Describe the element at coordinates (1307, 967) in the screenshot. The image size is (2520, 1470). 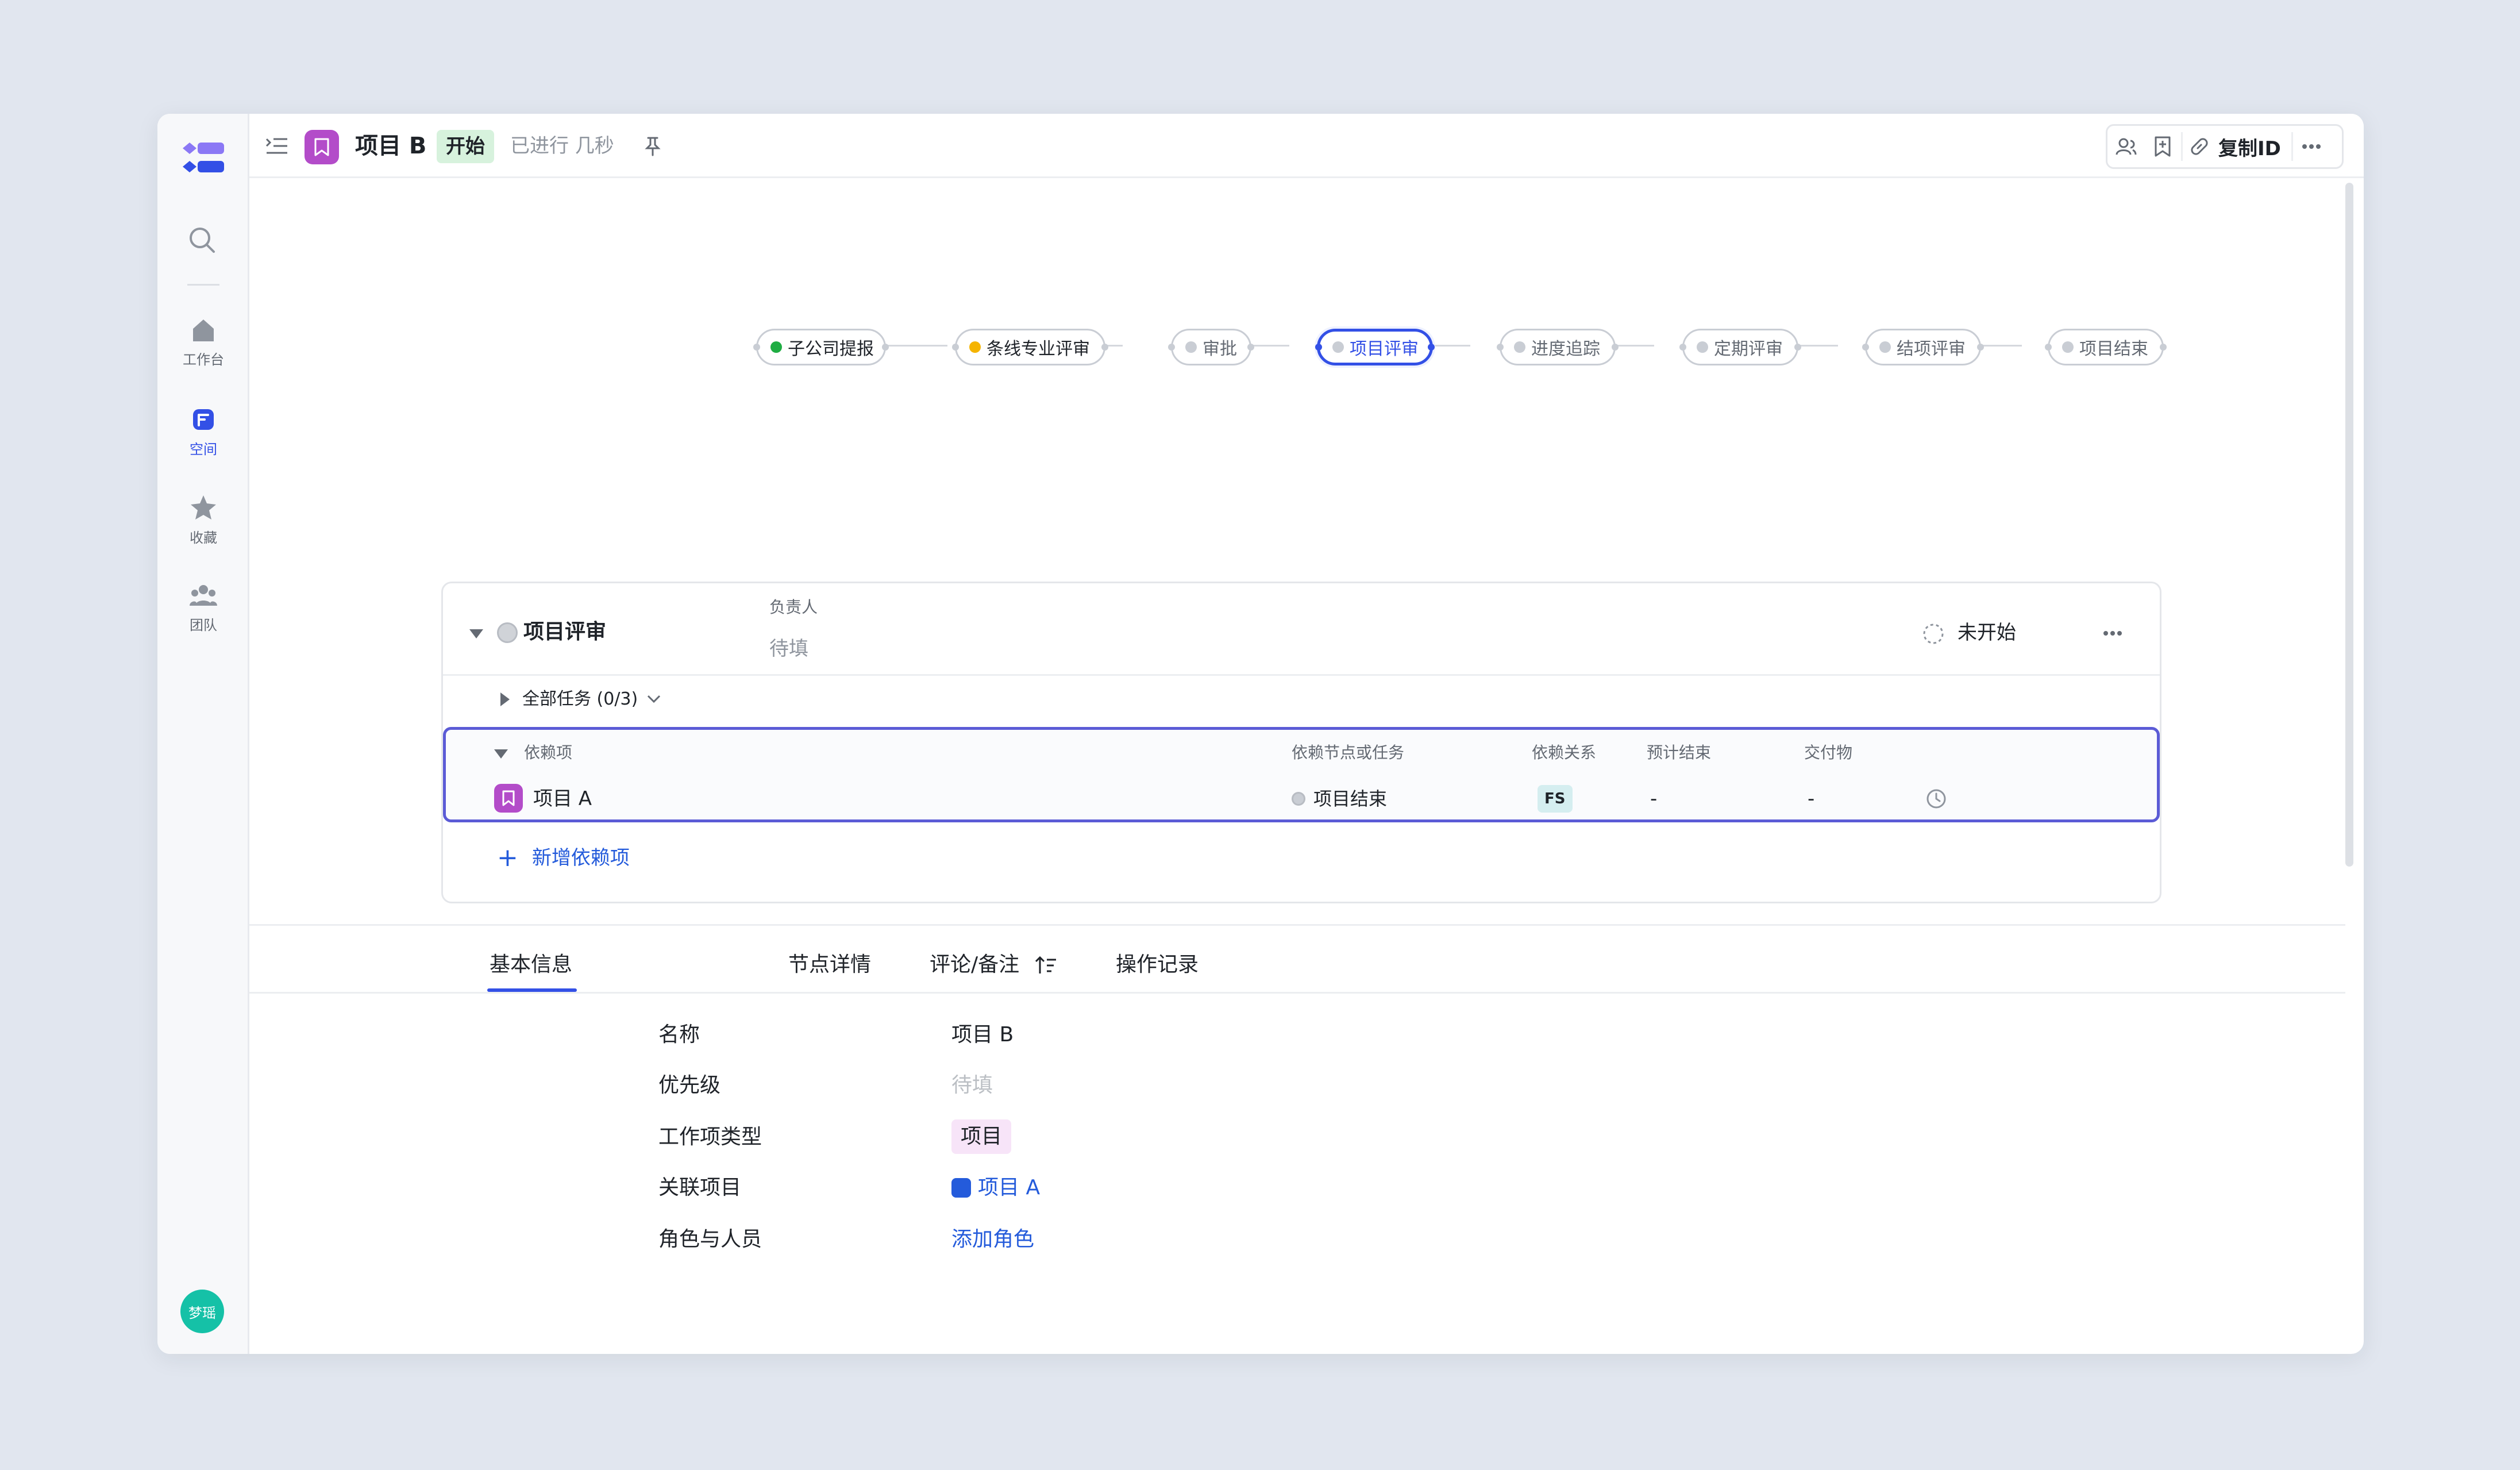
I see `detail-tabs: 基本信息 节点详情 评论/备注 操作记录` at that location.